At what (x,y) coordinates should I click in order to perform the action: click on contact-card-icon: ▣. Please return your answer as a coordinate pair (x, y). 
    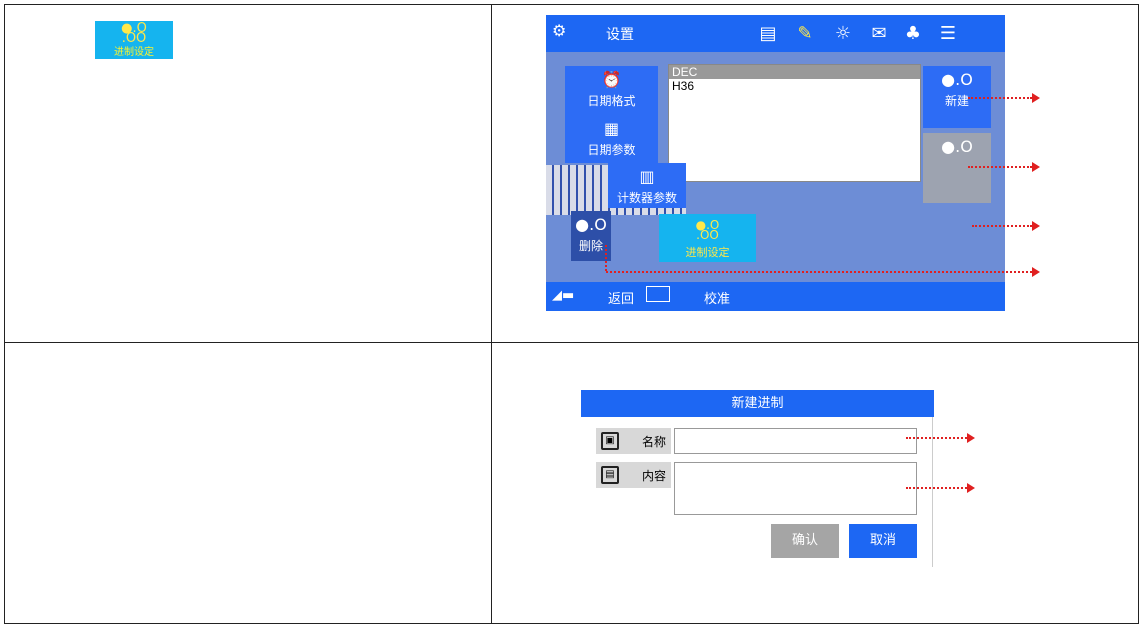
    Looking at the image, I should click on (610, 441).